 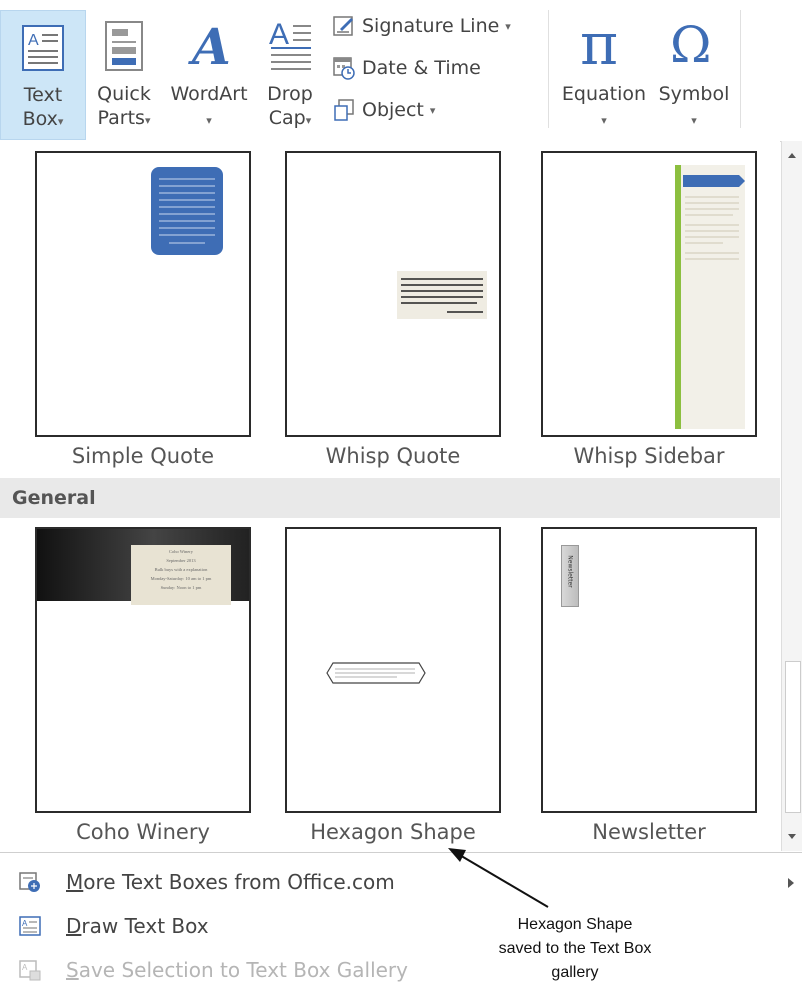 What do you see at coordinates (30, 926) in the screenshot?
I see `draw-text-box-icon: A` at bounding box center [30, 926].